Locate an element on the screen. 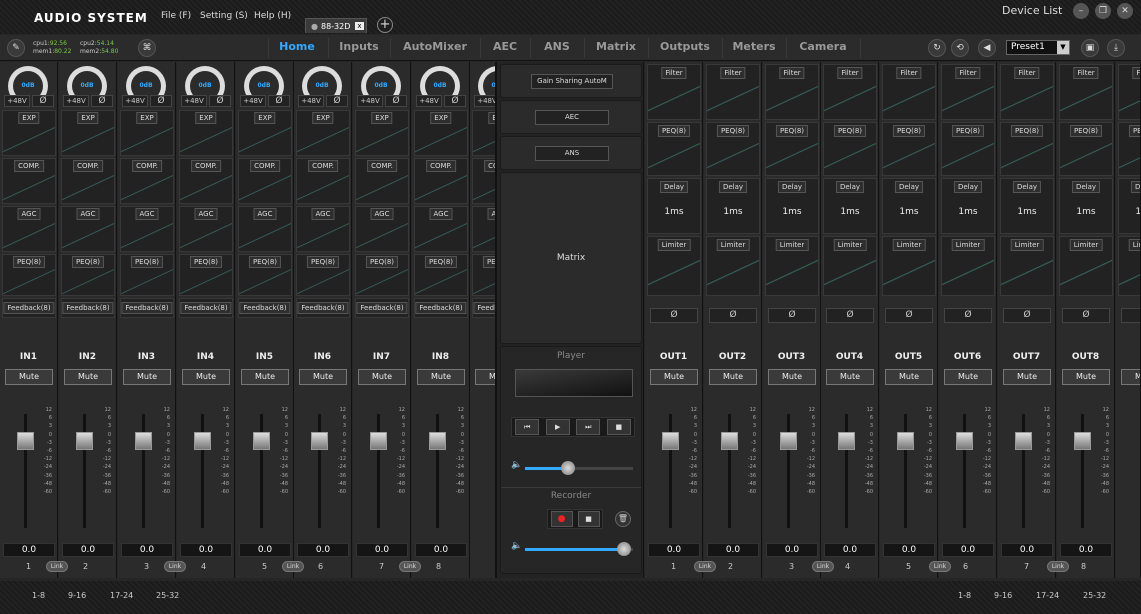 This screenshot has width=1141, height=614. trash-icon: 🗑 is located at coordinates (623, 519).